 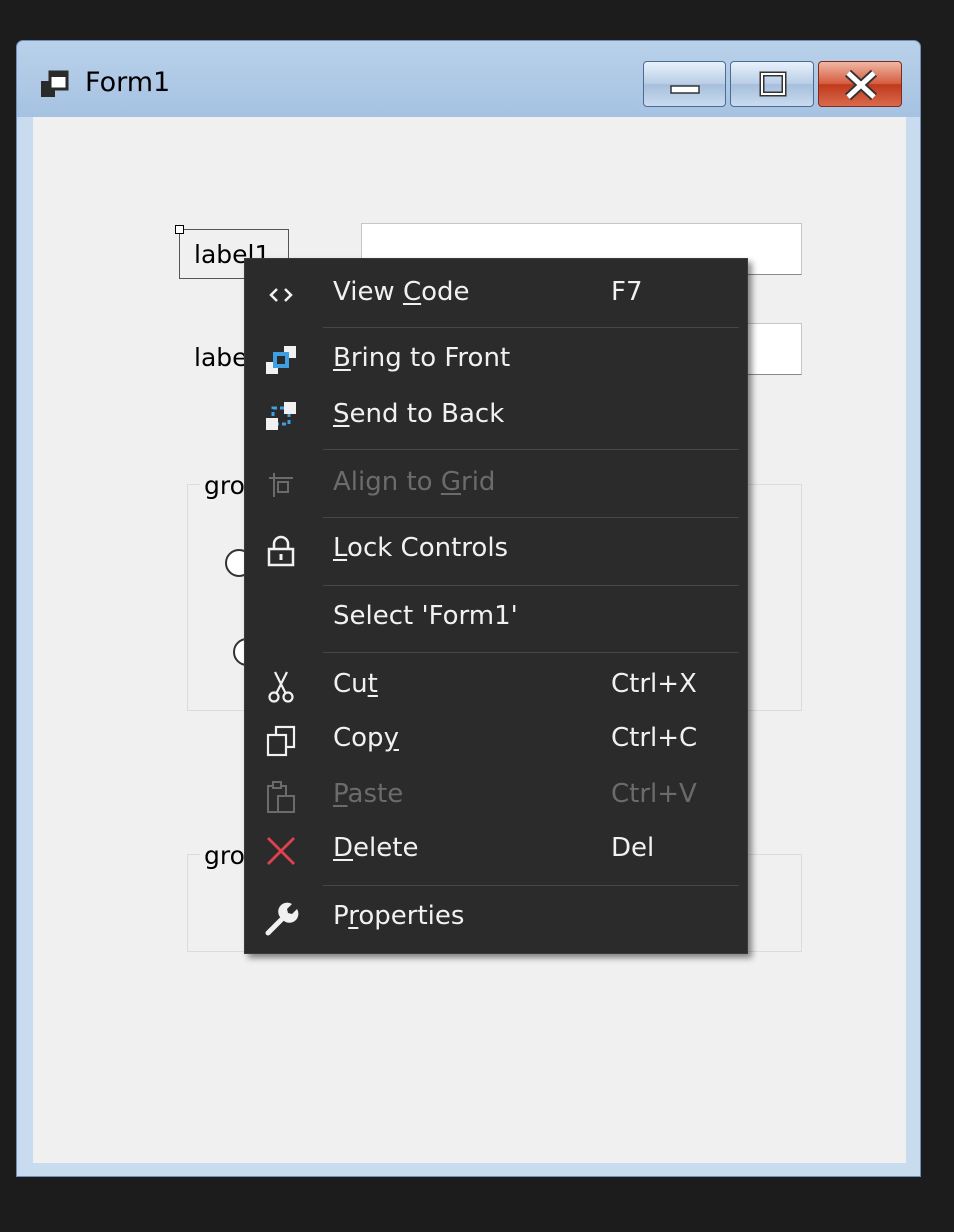 What do you see at coordinates (281, 687) in the screenshot?
I see `scissors-icon` at bounding box center [281, 687].